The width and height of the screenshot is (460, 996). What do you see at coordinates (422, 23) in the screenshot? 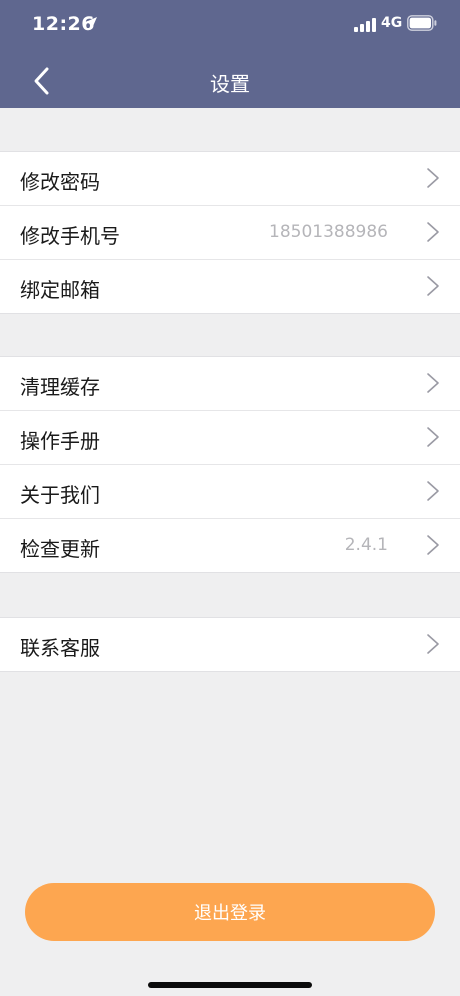
I see `battery-icon` at bounding box center [422, 23].